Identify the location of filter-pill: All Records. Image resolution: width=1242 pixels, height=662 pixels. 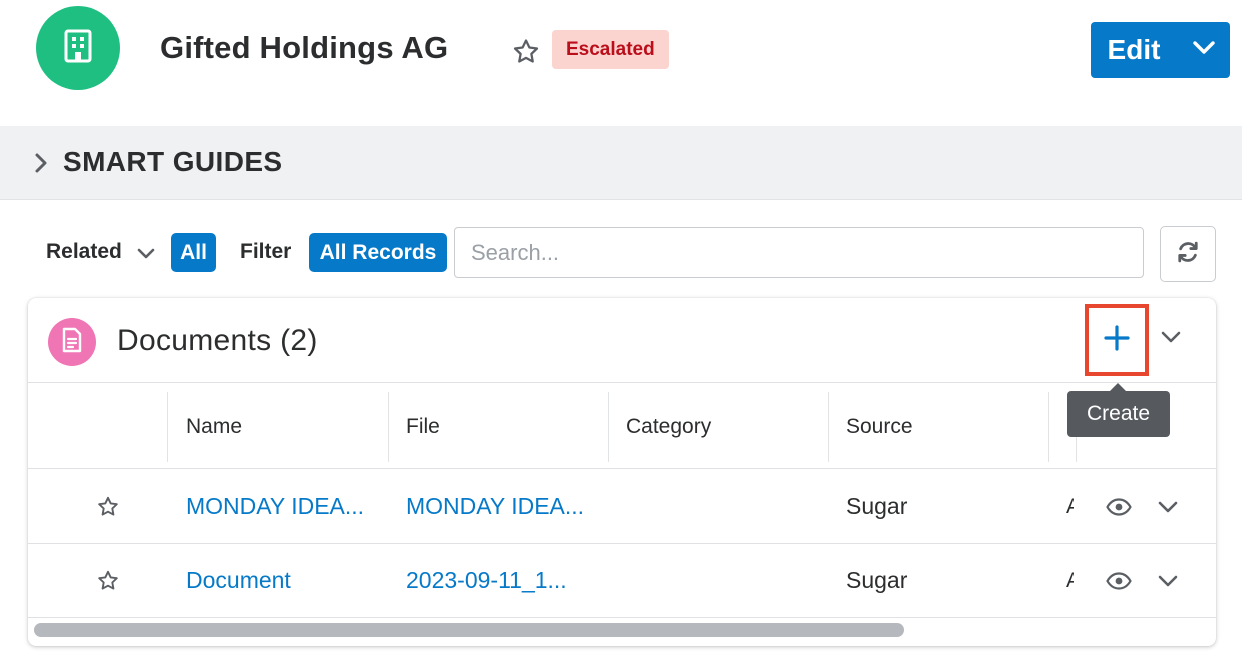
(378, 252).